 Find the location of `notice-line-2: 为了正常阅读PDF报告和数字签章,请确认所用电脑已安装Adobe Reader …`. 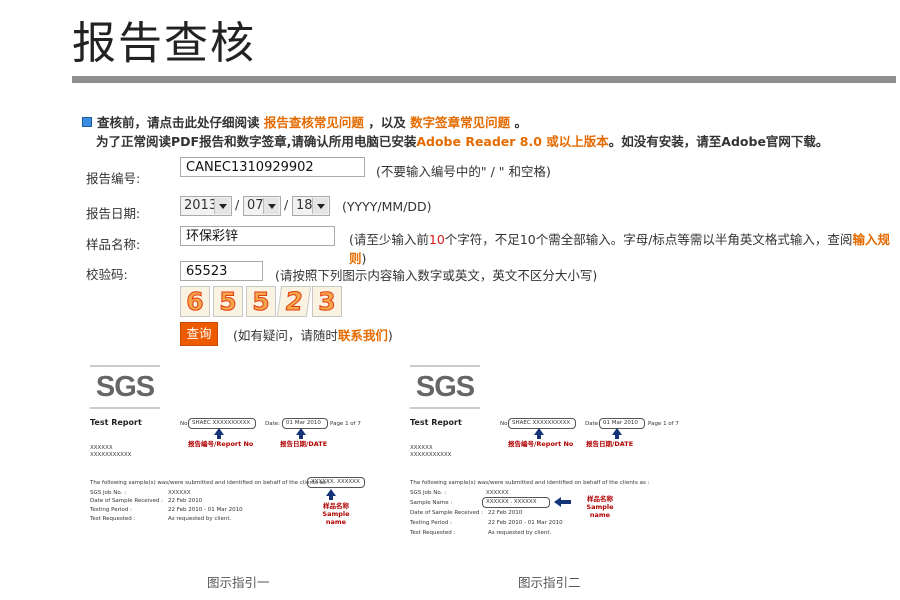

notice-line-2: 为了正常阅读PDF报告和数字签章,请确认所用电脑已安装Adobe Reader … is located at coordinates (455, 141).